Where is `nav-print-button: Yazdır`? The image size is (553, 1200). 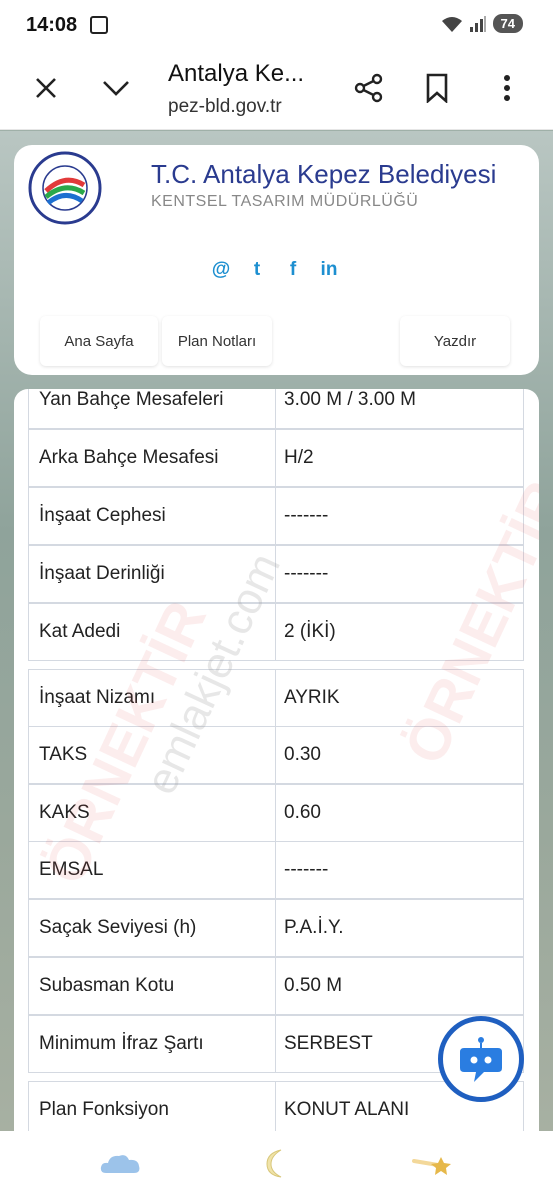 nav-print-button: Yazdır is located at coordinates (455, 341).